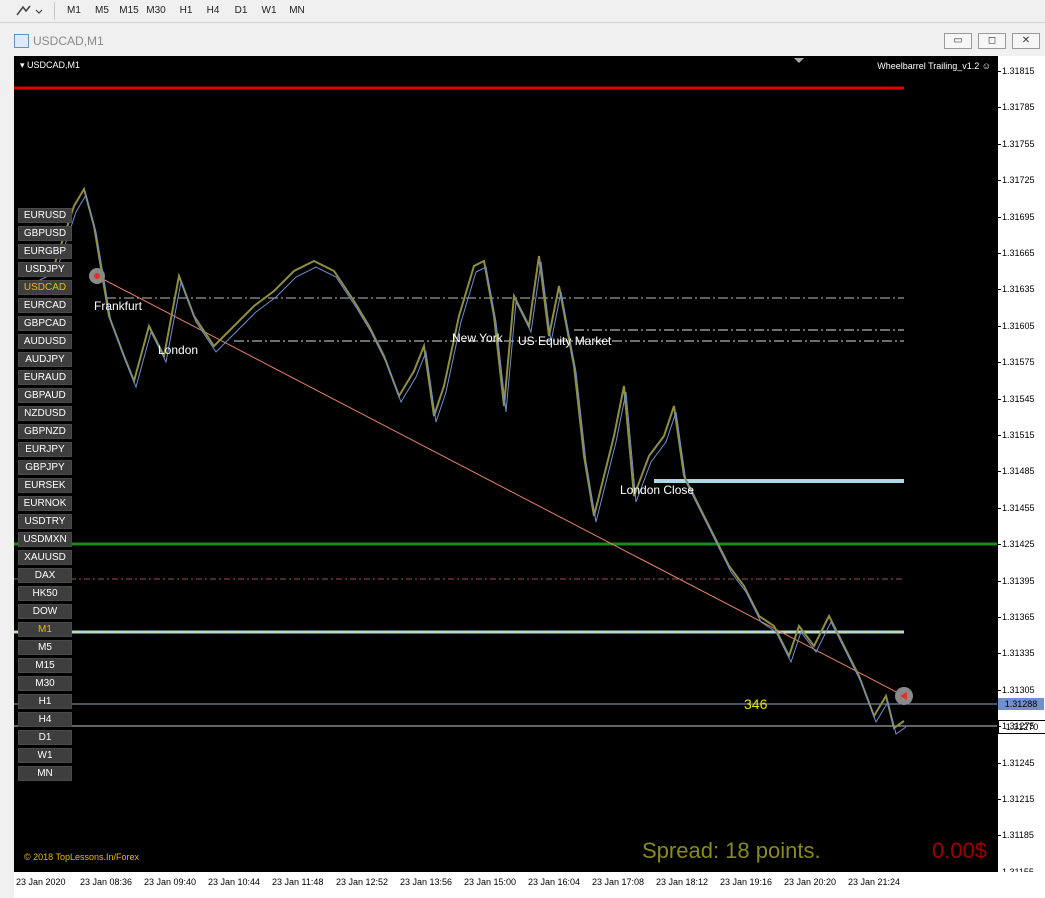 The image size is (1045, 898). I want to click on maximize-icon: ◻, so click(992, 40).